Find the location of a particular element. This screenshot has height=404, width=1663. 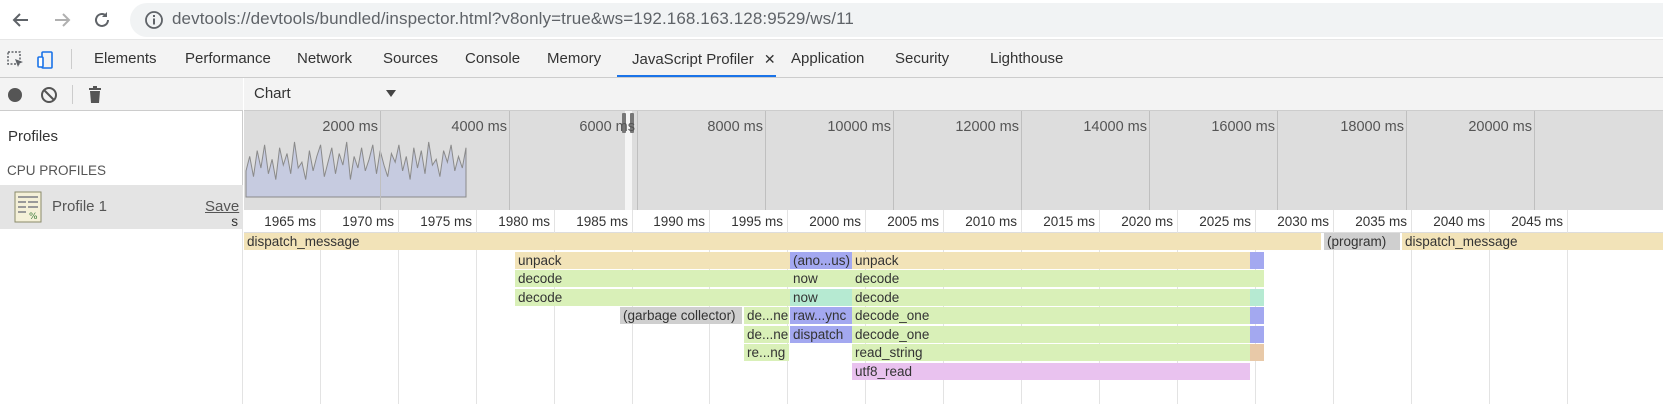

reload-icon is located at coordinates (102, 19).